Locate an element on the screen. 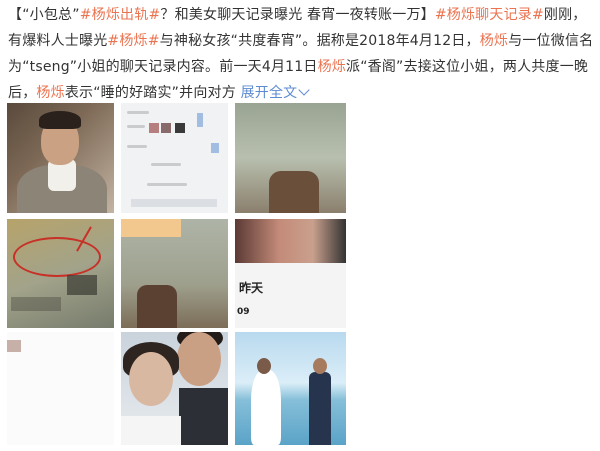  hashtag-link: #杨烁# is located at coordinates (133, 41).